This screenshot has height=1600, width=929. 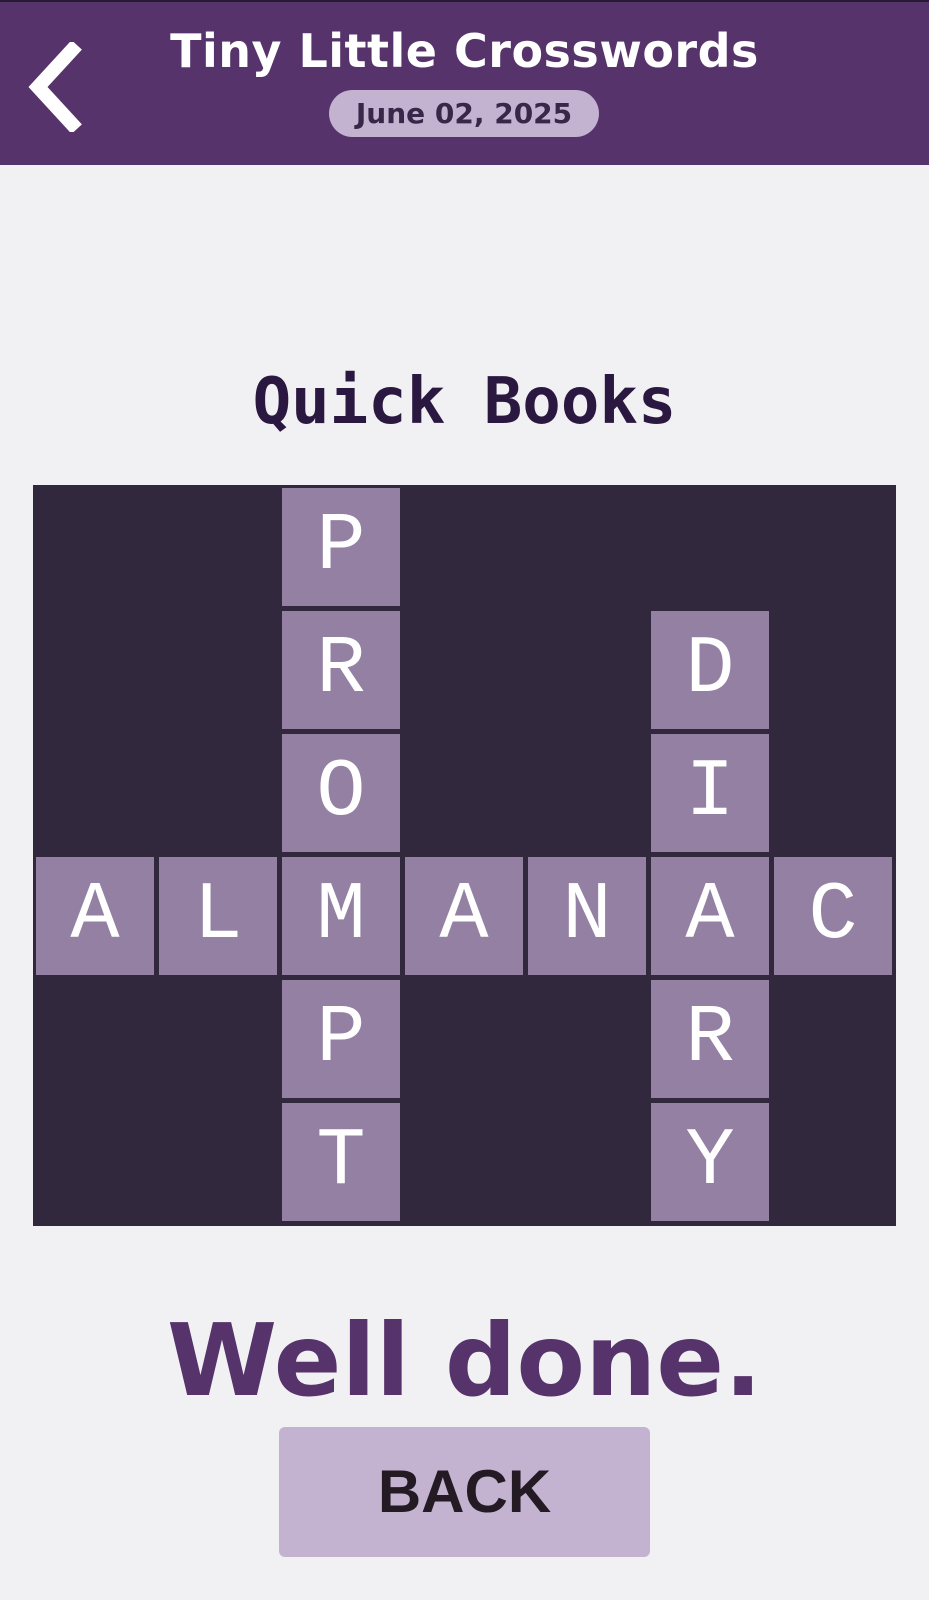 I want to click on crossword-cell: O, so click(x=341, y=793).